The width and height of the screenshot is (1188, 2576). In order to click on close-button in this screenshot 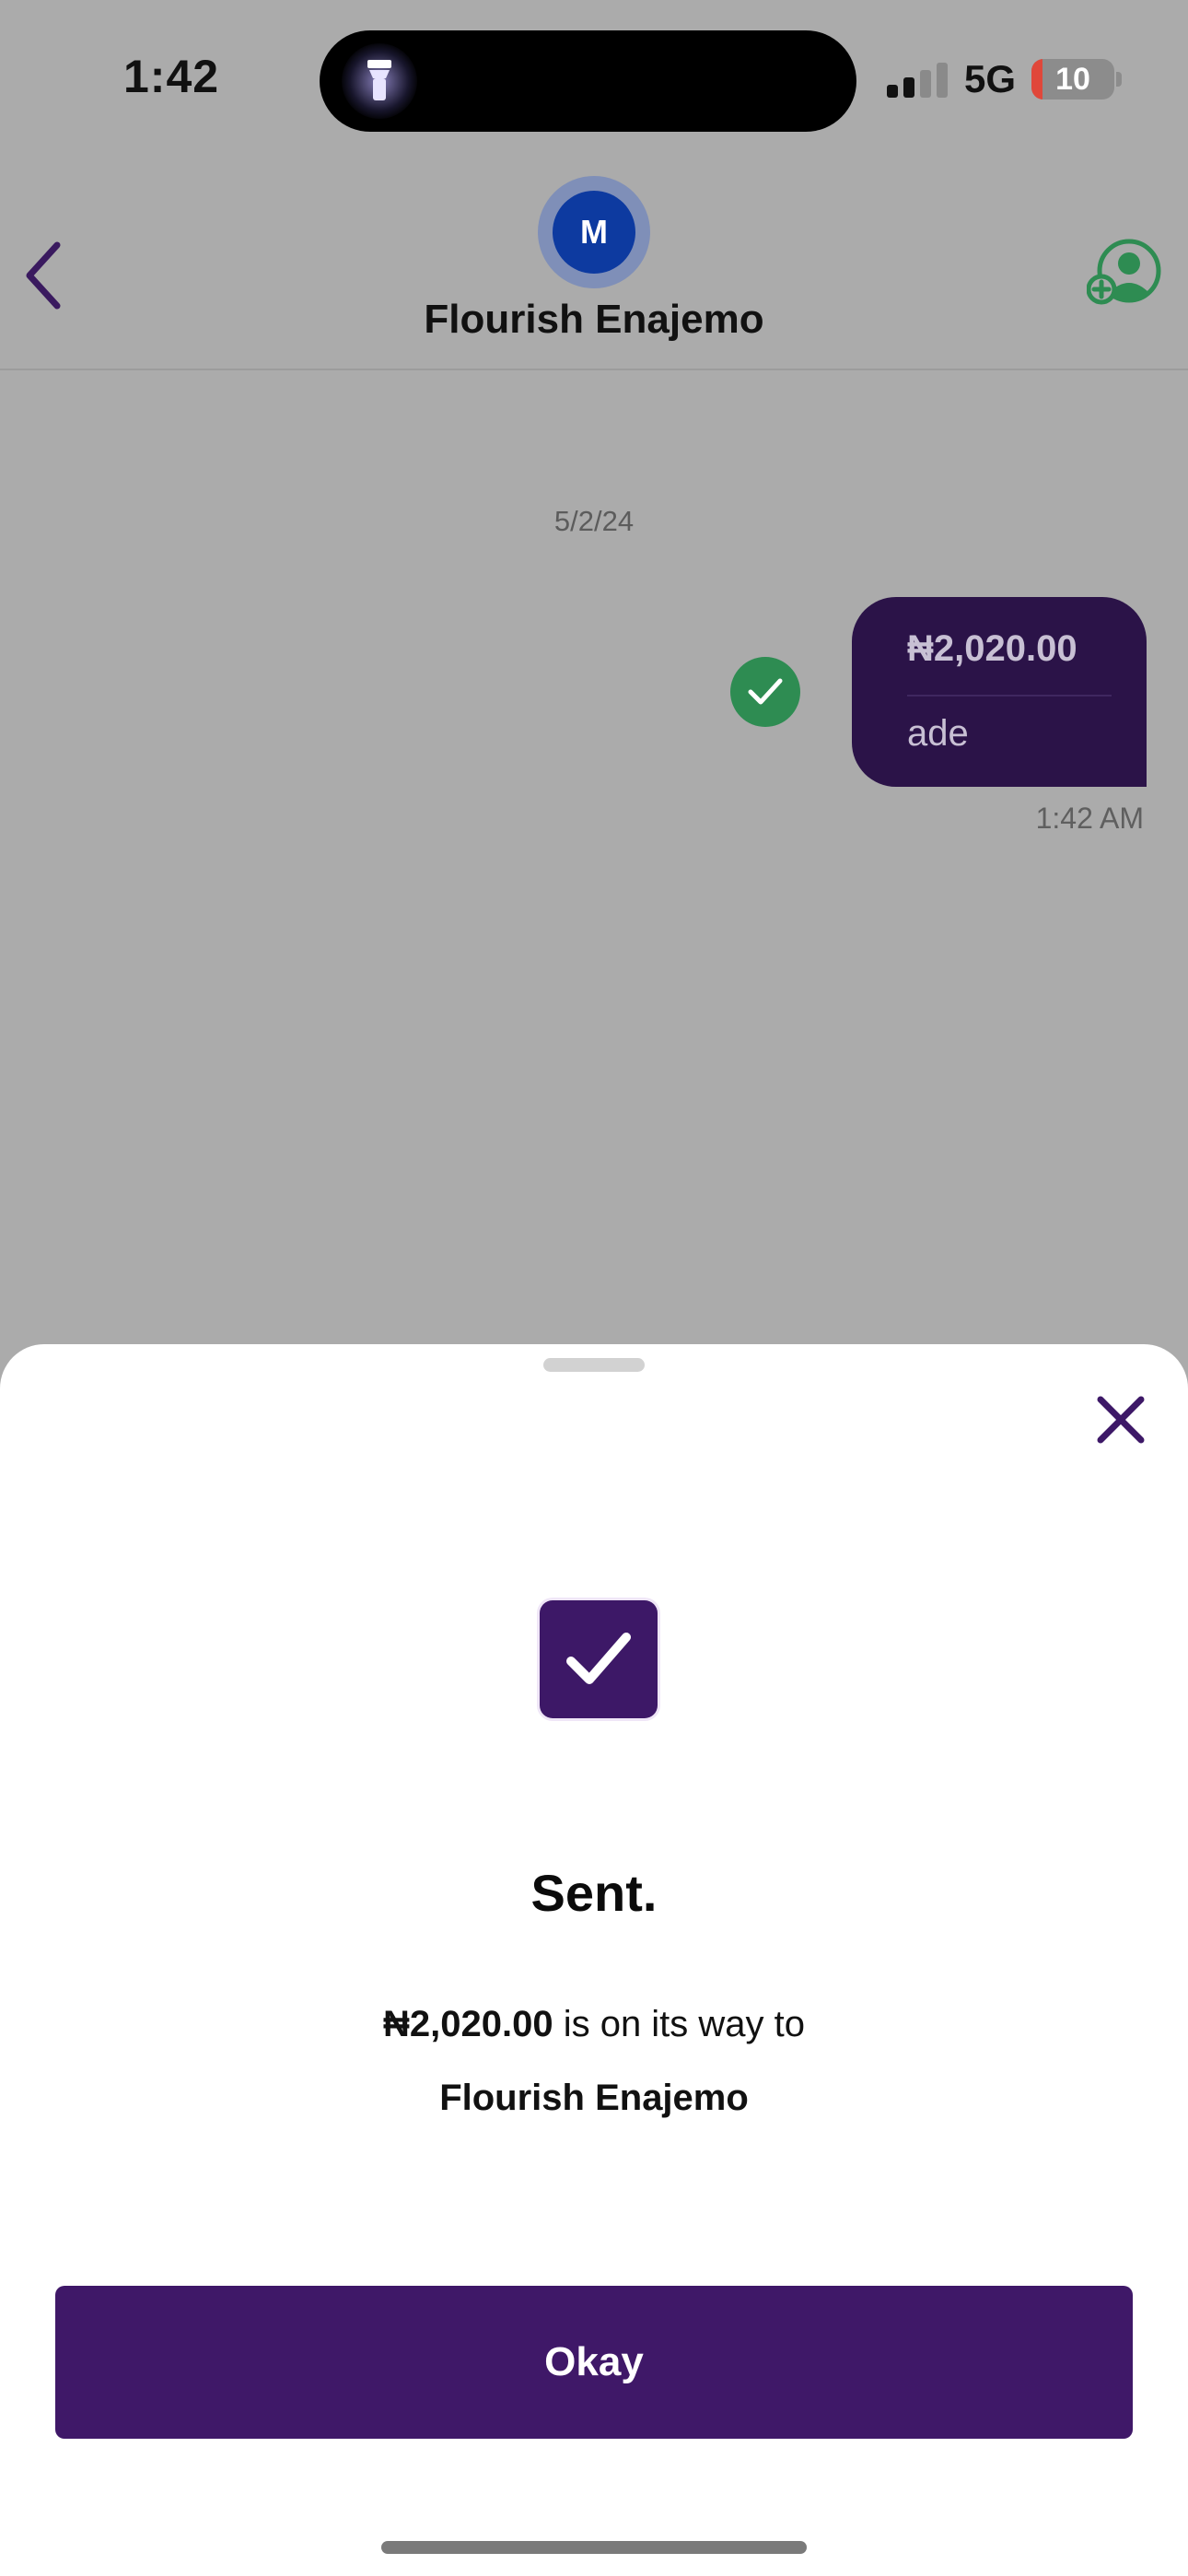, I will do `click(1120, 1419)`.